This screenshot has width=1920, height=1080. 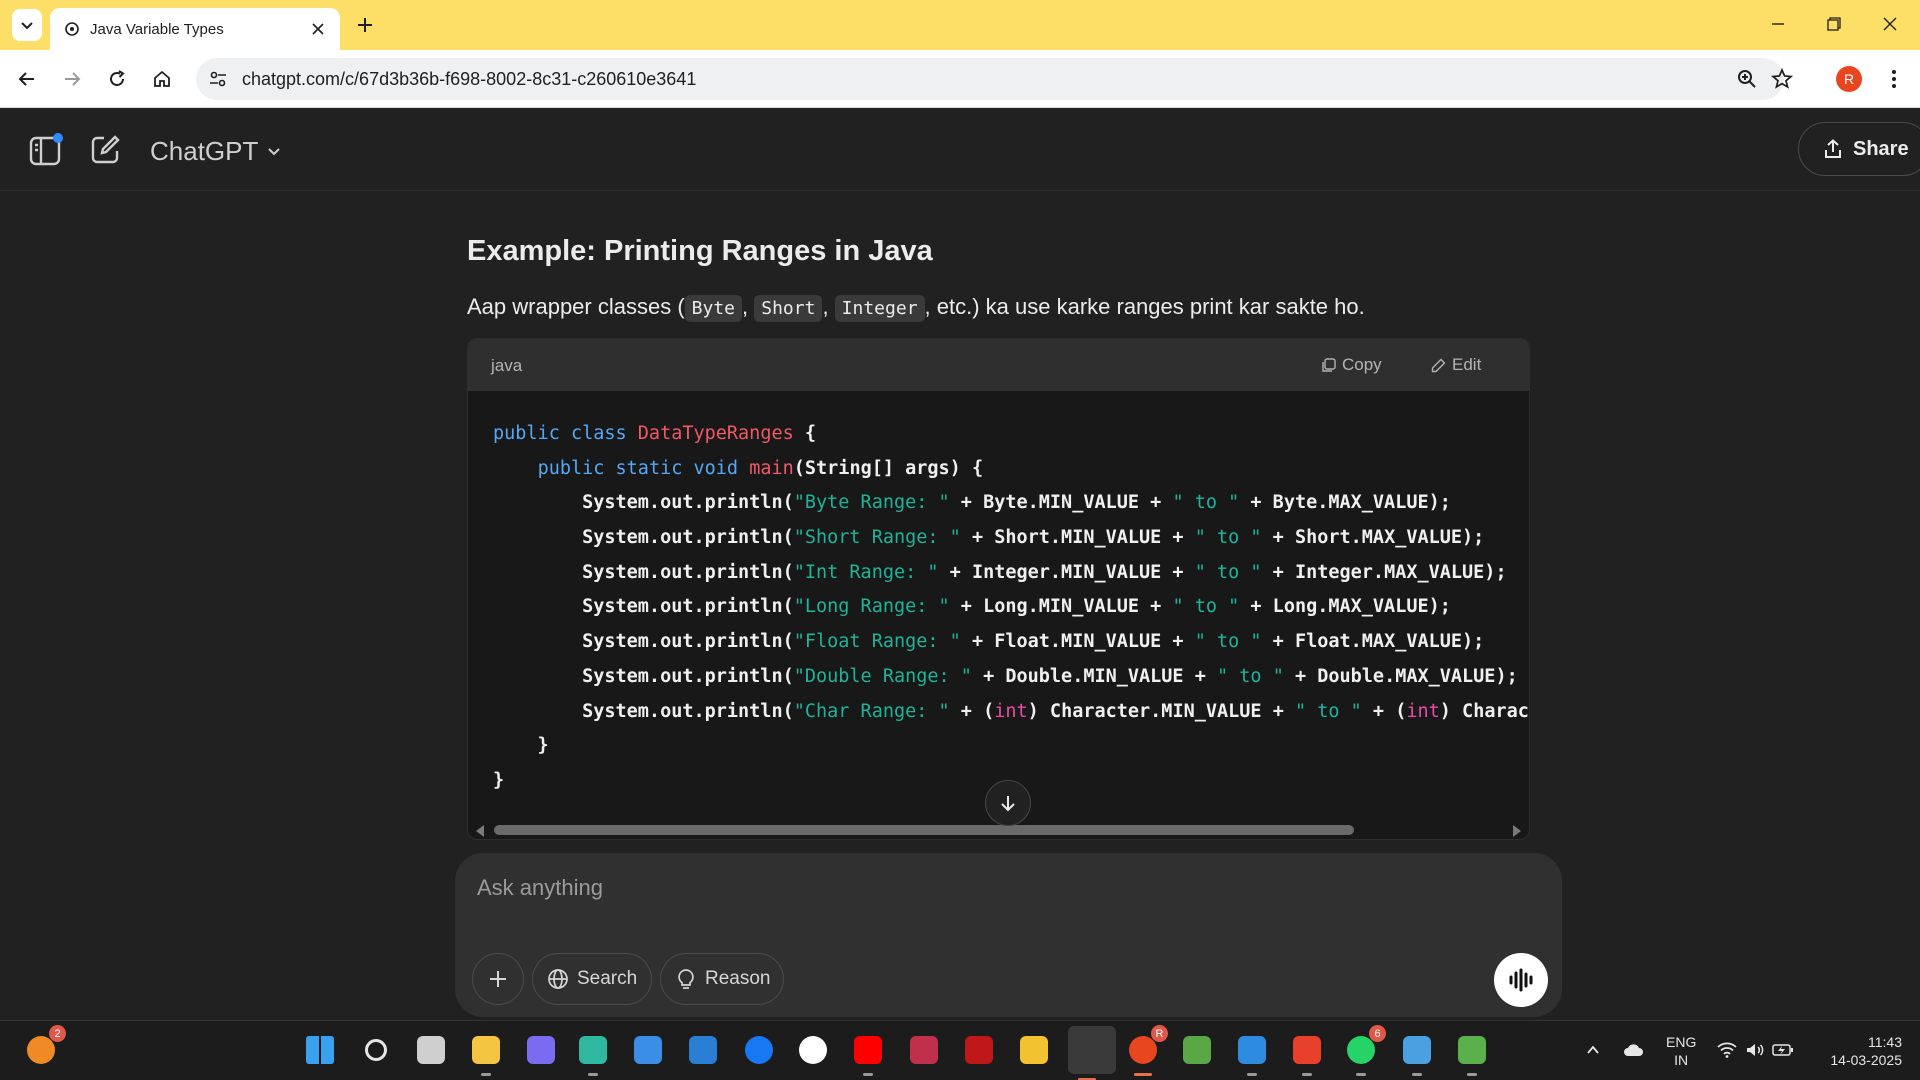 I want to click on remote-desktop-icon, so click(x=1417, y=1053).